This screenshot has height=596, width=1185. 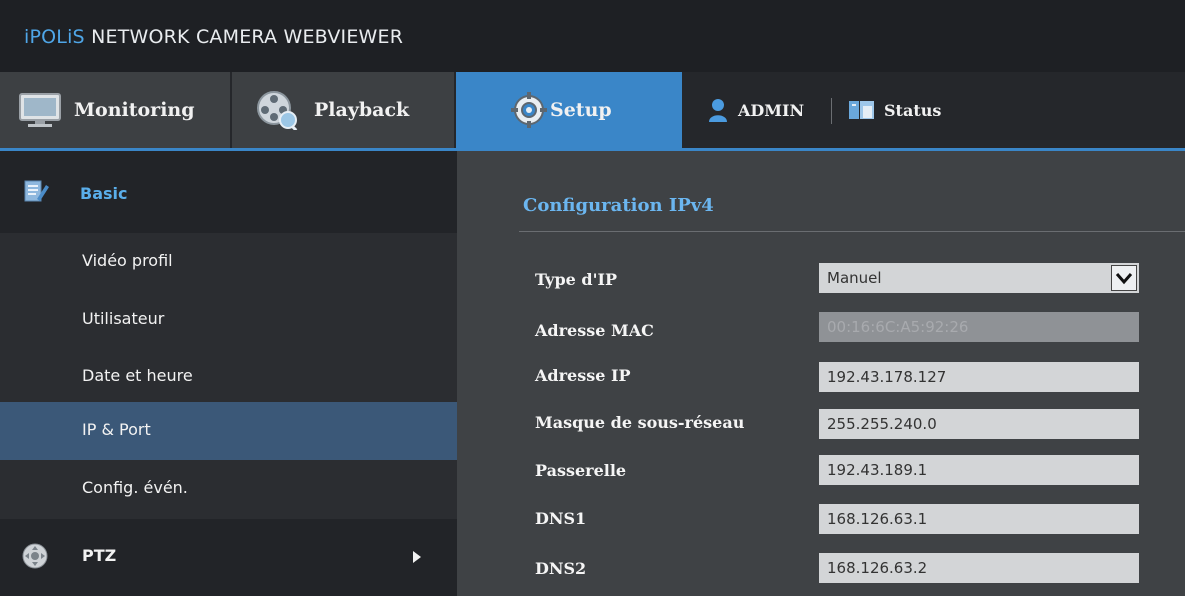 I want to click on sidebar-item-label: Utilisateur, so click(x=123, y=318).